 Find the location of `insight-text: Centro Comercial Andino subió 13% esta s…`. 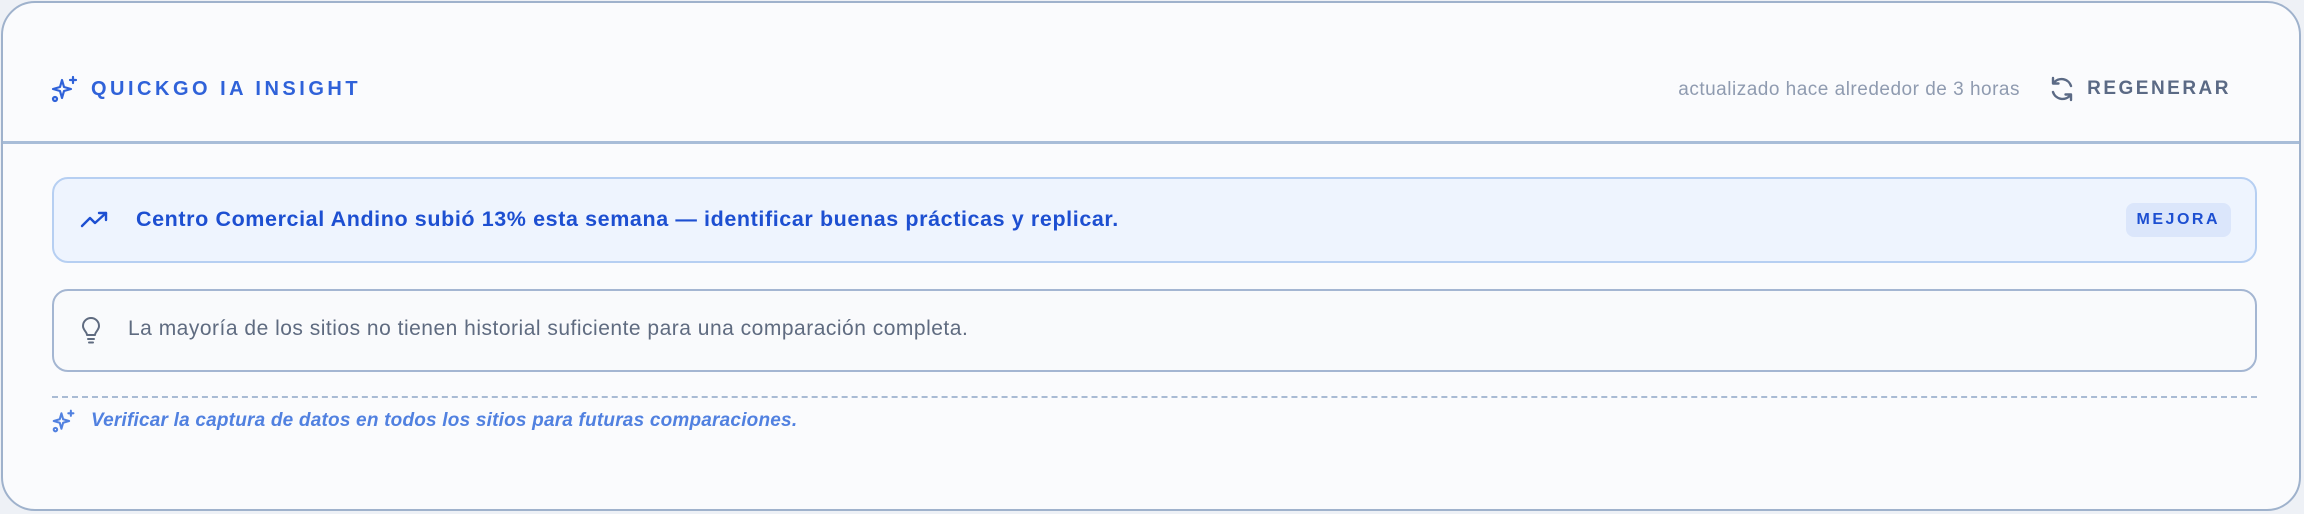

insight-text: Centro Comercial Andino subió 13% esta s… is located at coordinates (627, 219).